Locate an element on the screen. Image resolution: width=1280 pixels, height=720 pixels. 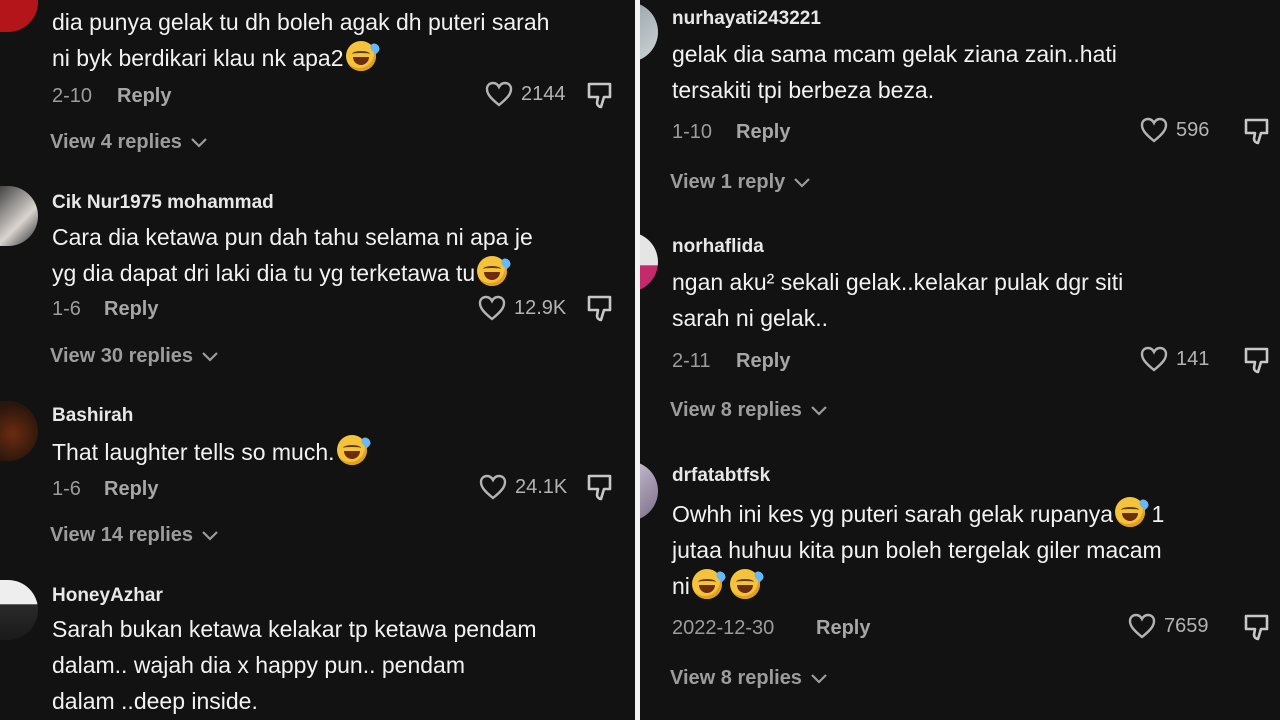
like-count: 12.9K is located at coordinates (540, 307).